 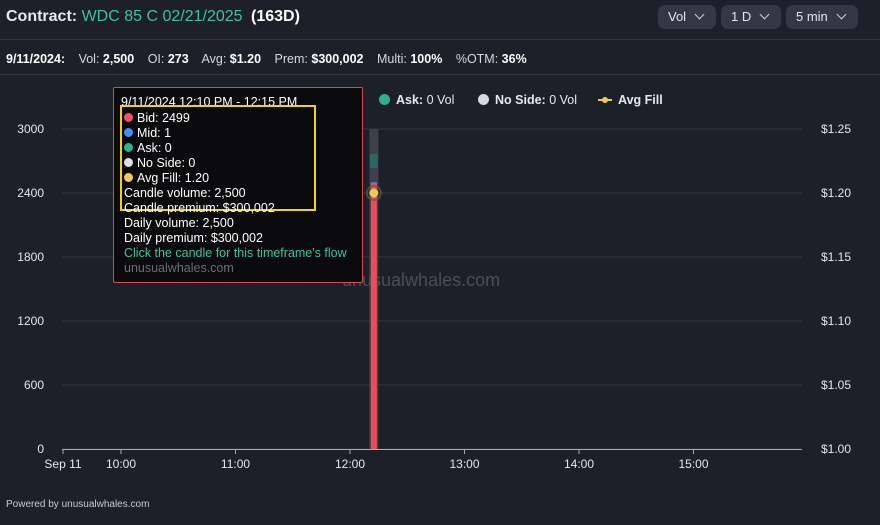 I want to click on tooltip-site: unusualwhales.com, so click(x=179, y=268).